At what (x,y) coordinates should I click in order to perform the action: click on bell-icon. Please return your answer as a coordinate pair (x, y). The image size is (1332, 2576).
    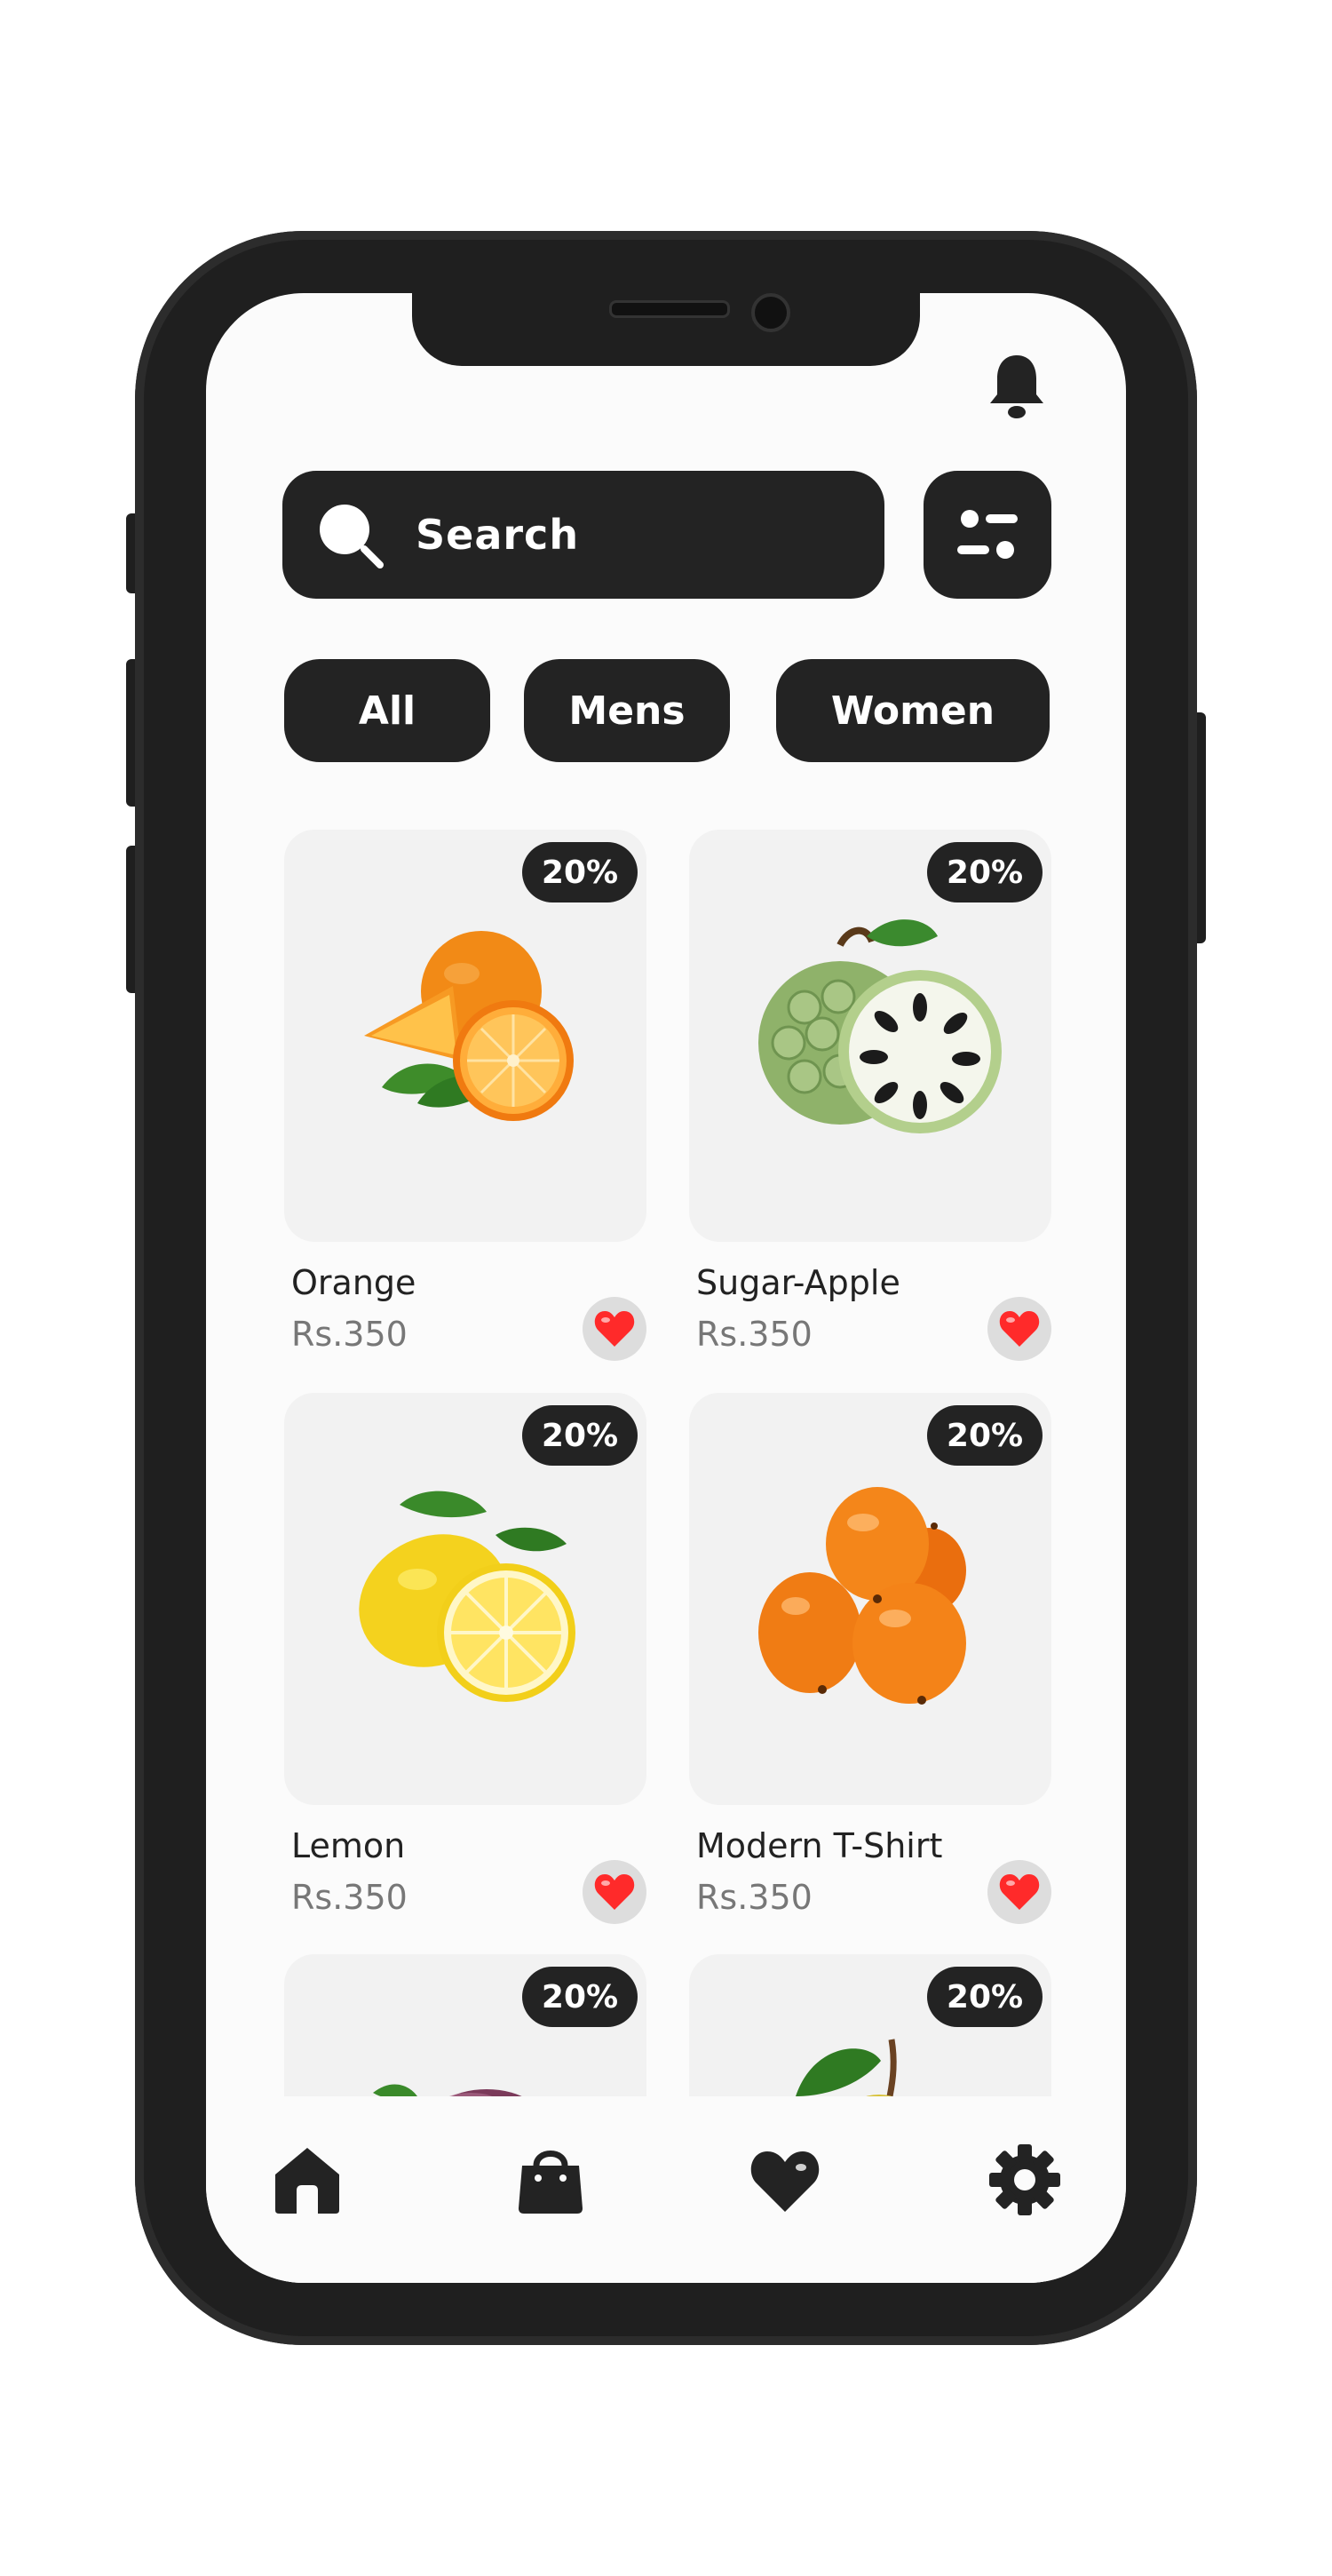
    Looking at the image, I should click on (1017, 385).